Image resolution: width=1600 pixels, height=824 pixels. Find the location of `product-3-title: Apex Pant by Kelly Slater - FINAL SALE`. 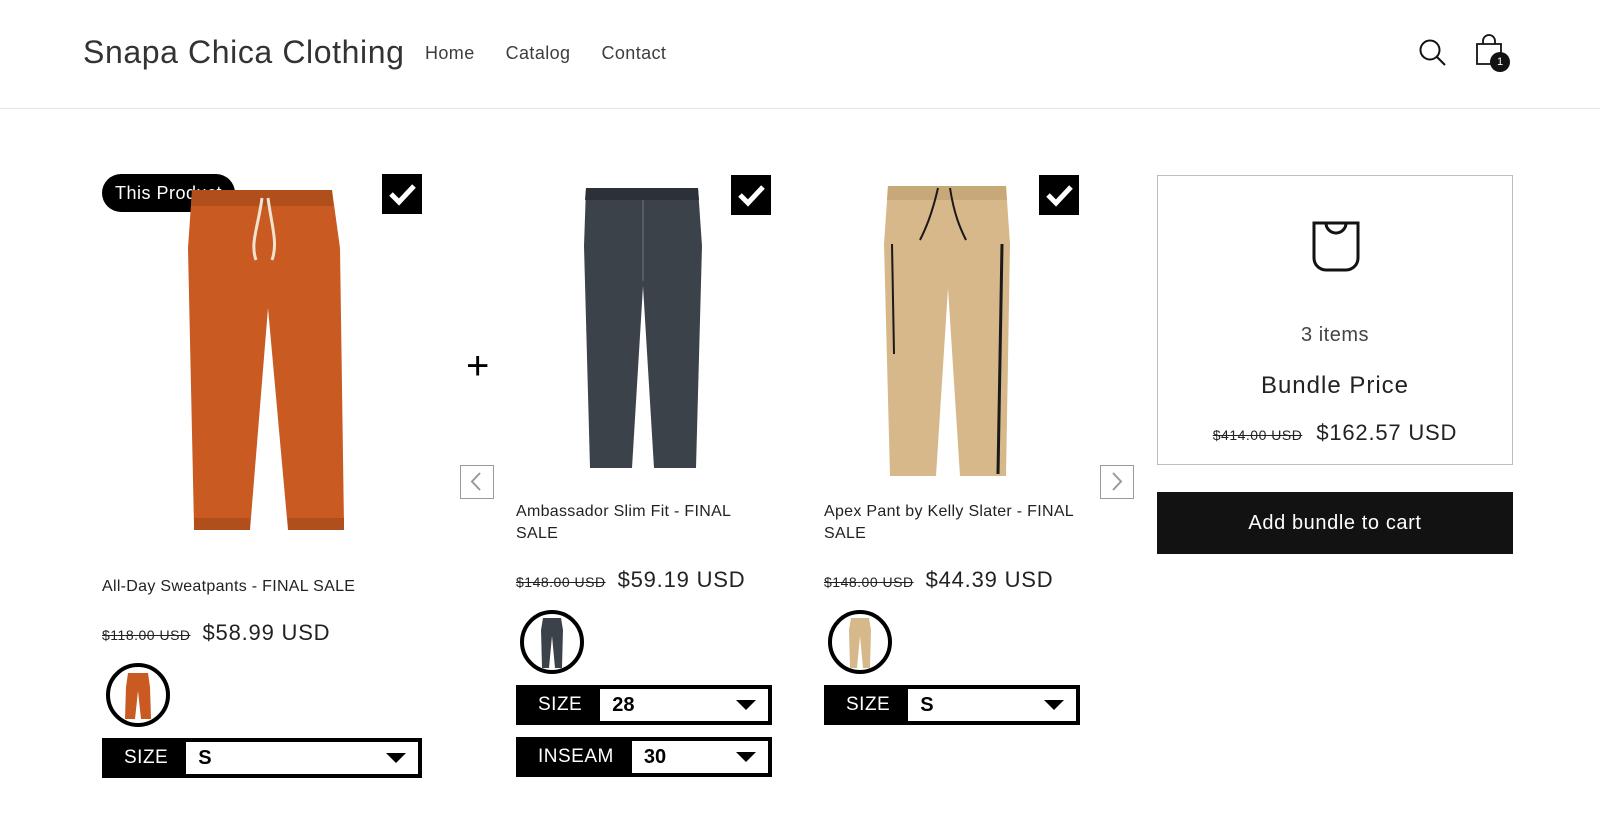

product-3-title: Apex Pant by Kelly Slater - FINAL SALE is located at coordinates (959, 523).